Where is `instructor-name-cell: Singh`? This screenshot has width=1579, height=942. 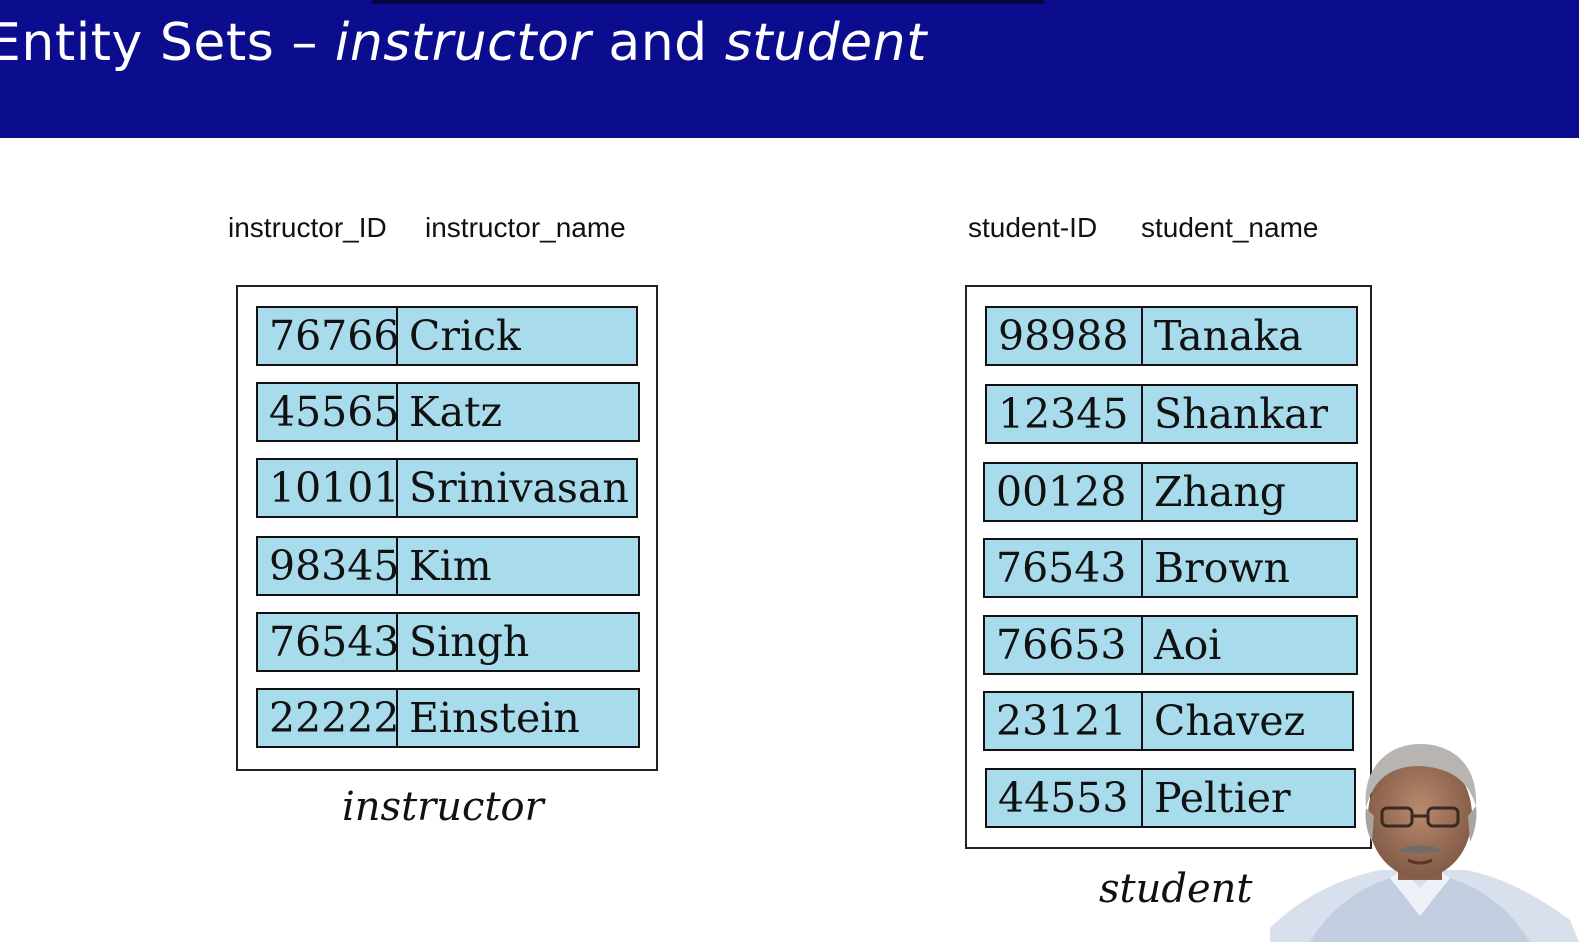
instructor-name-cell: Singh is located at coordinates (469, 642).